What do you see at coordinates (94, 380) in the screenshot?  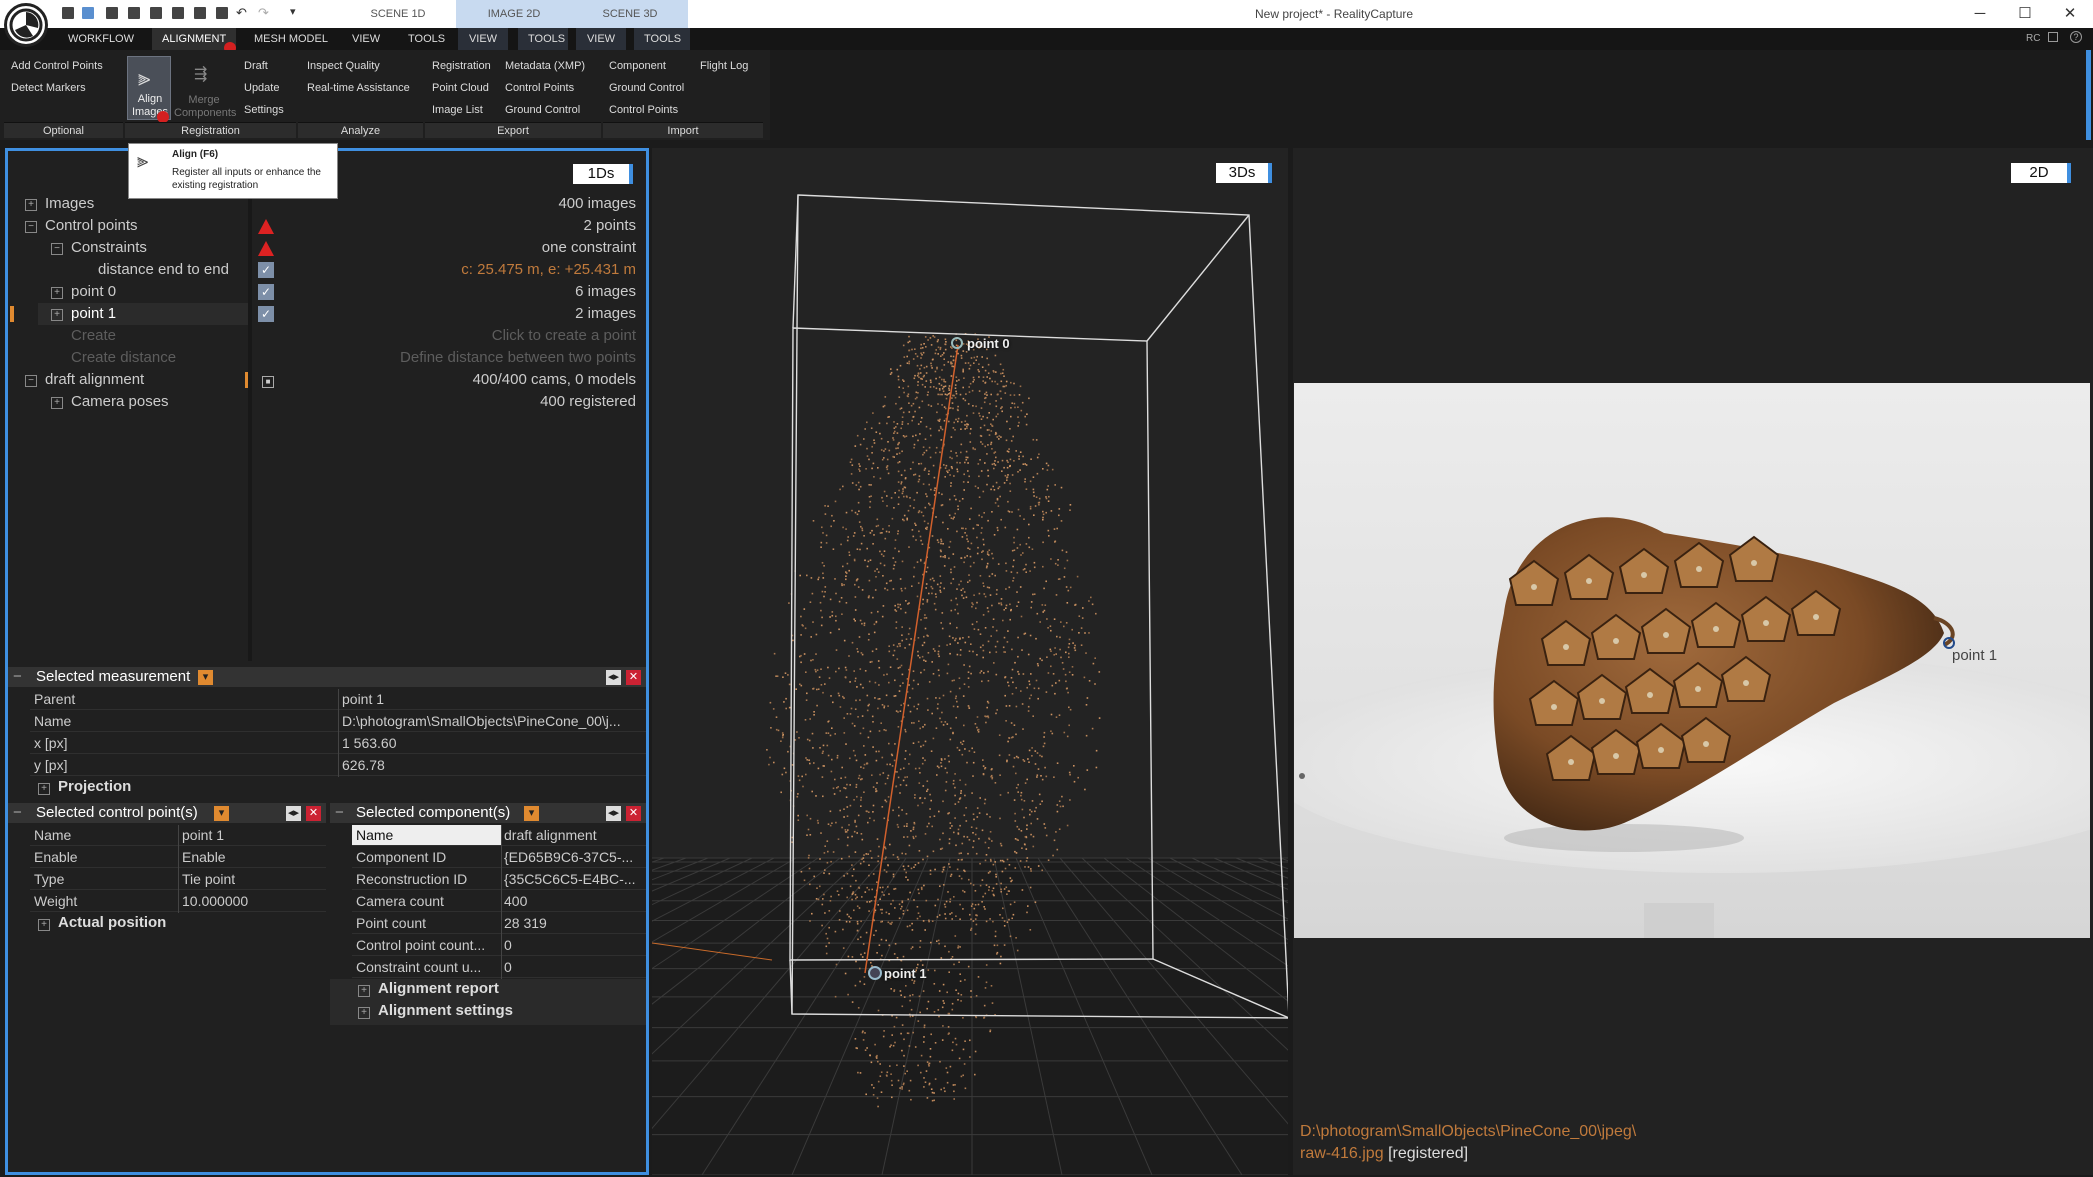 I see `tree-item-draft-alignment: draft alignment` at bounding box center [94, 380].